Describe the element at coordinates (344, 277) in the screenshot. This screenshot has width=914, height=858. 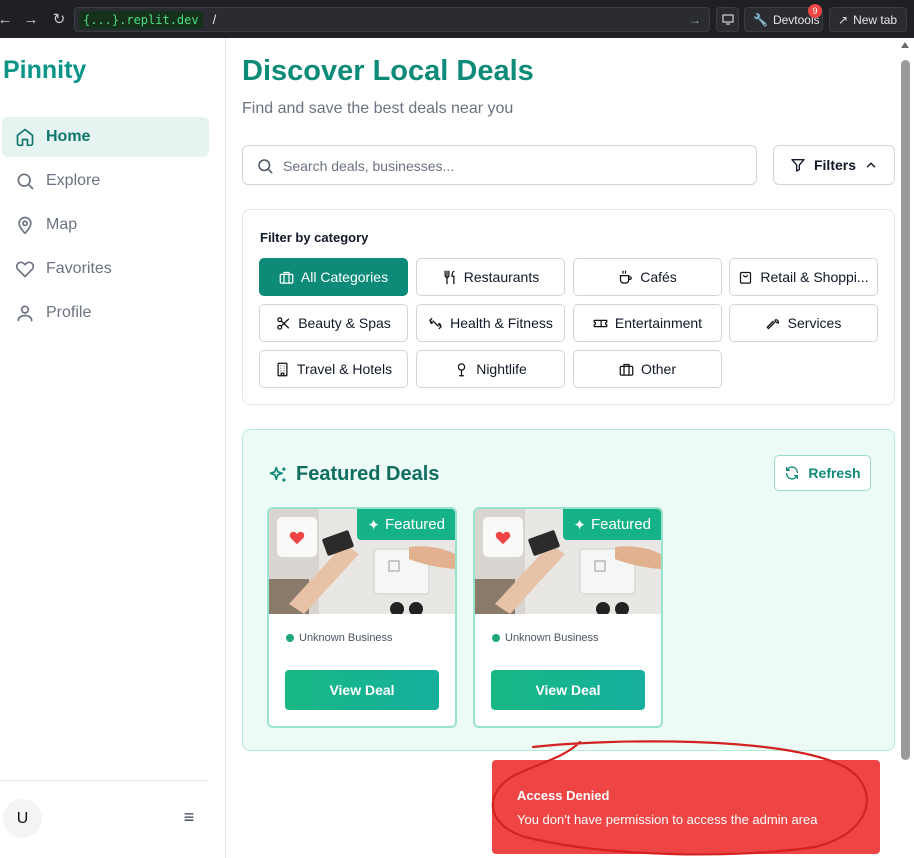
I see `chip-label: All Categories` at that location.